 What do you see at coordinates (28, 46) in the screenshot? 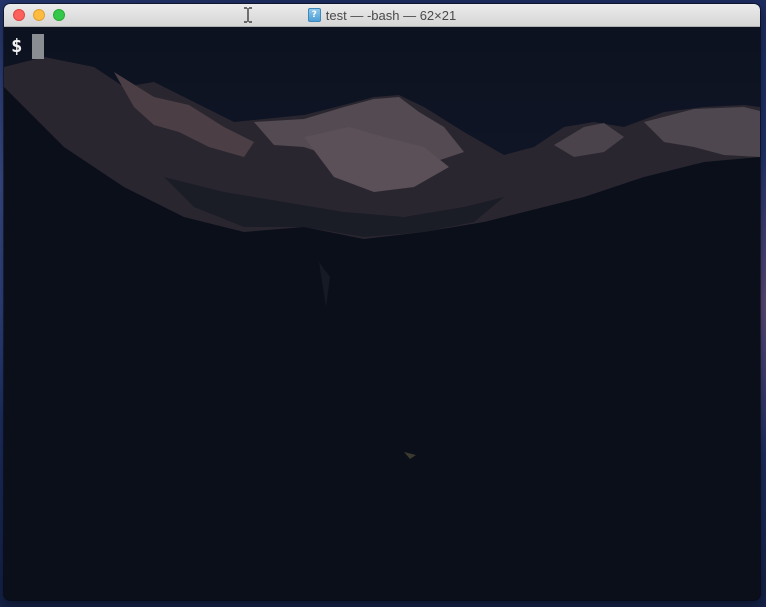
I see `prompt-line: $` at bounding box center [28, 46].